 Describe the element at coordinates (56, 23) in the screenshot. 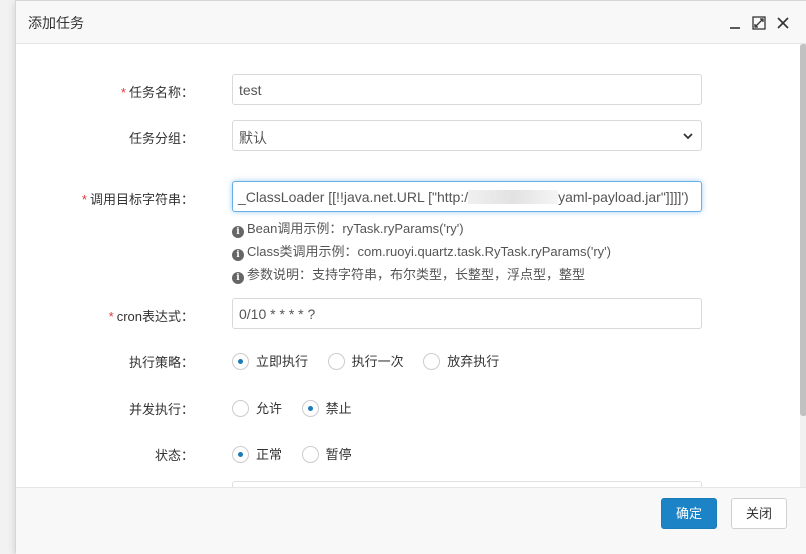

I see `dialog-title: 添加任务` at that location.